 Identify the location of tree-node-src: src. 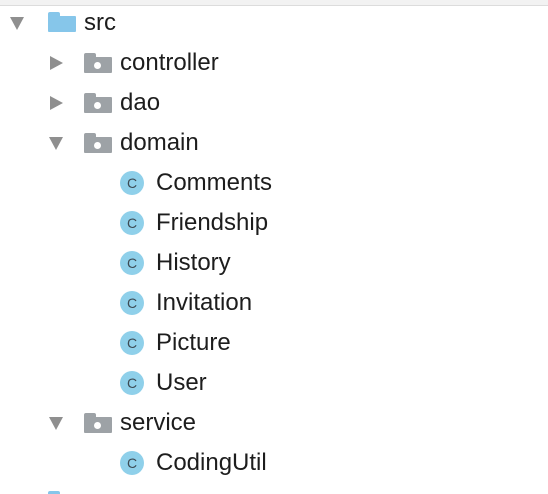
(274, 23).